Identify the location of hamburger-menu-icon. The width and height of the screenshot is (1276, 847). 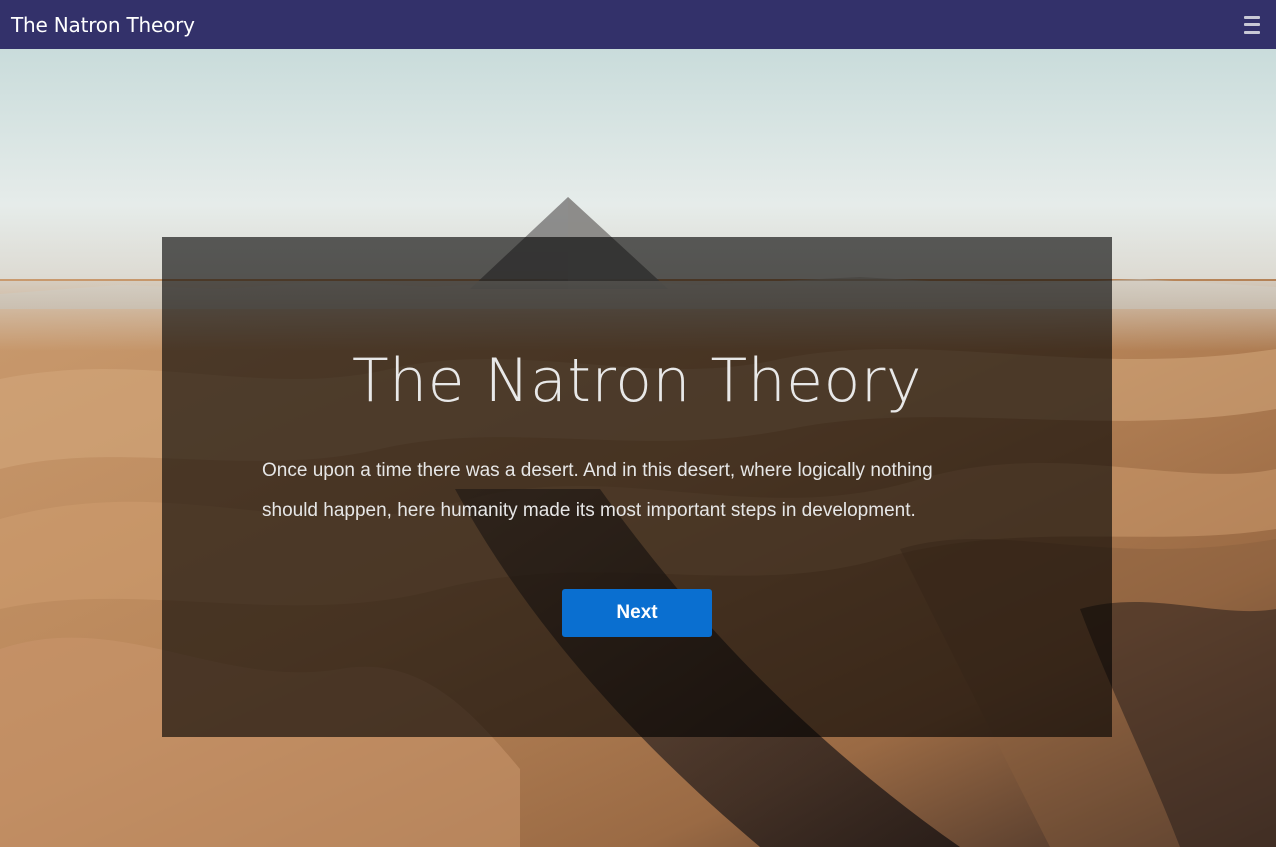
(1252, 24).